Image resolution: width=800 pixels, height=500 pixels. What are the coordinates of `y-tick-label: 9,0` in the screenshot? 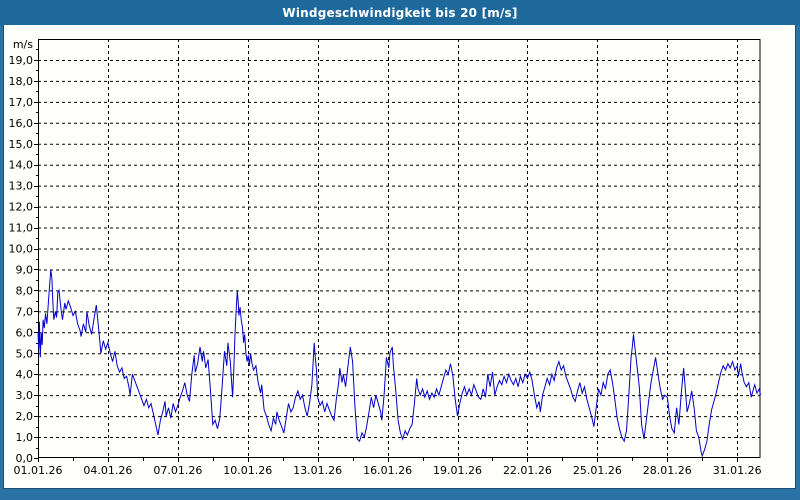 It's located at (25, 269).